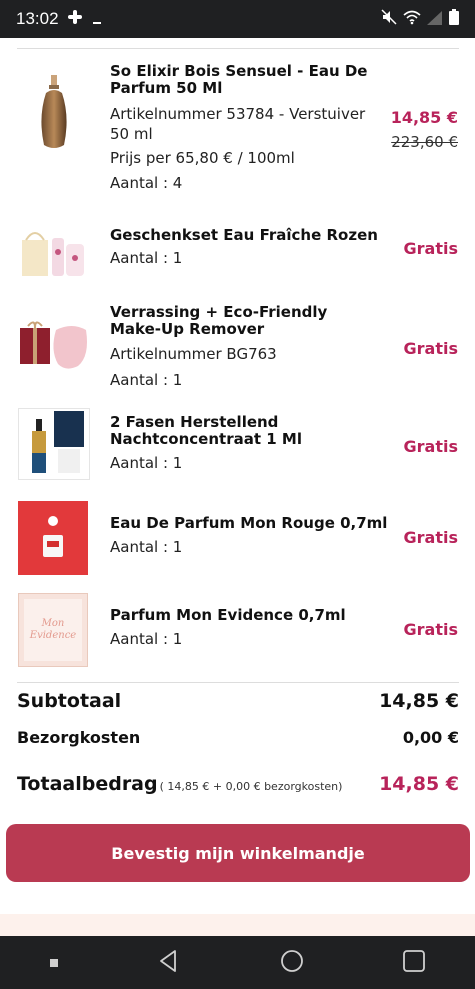 The width and height of the screenshot is (475, 989). I want to click on subtotal-label: Subtotaal, so click(69, 701).